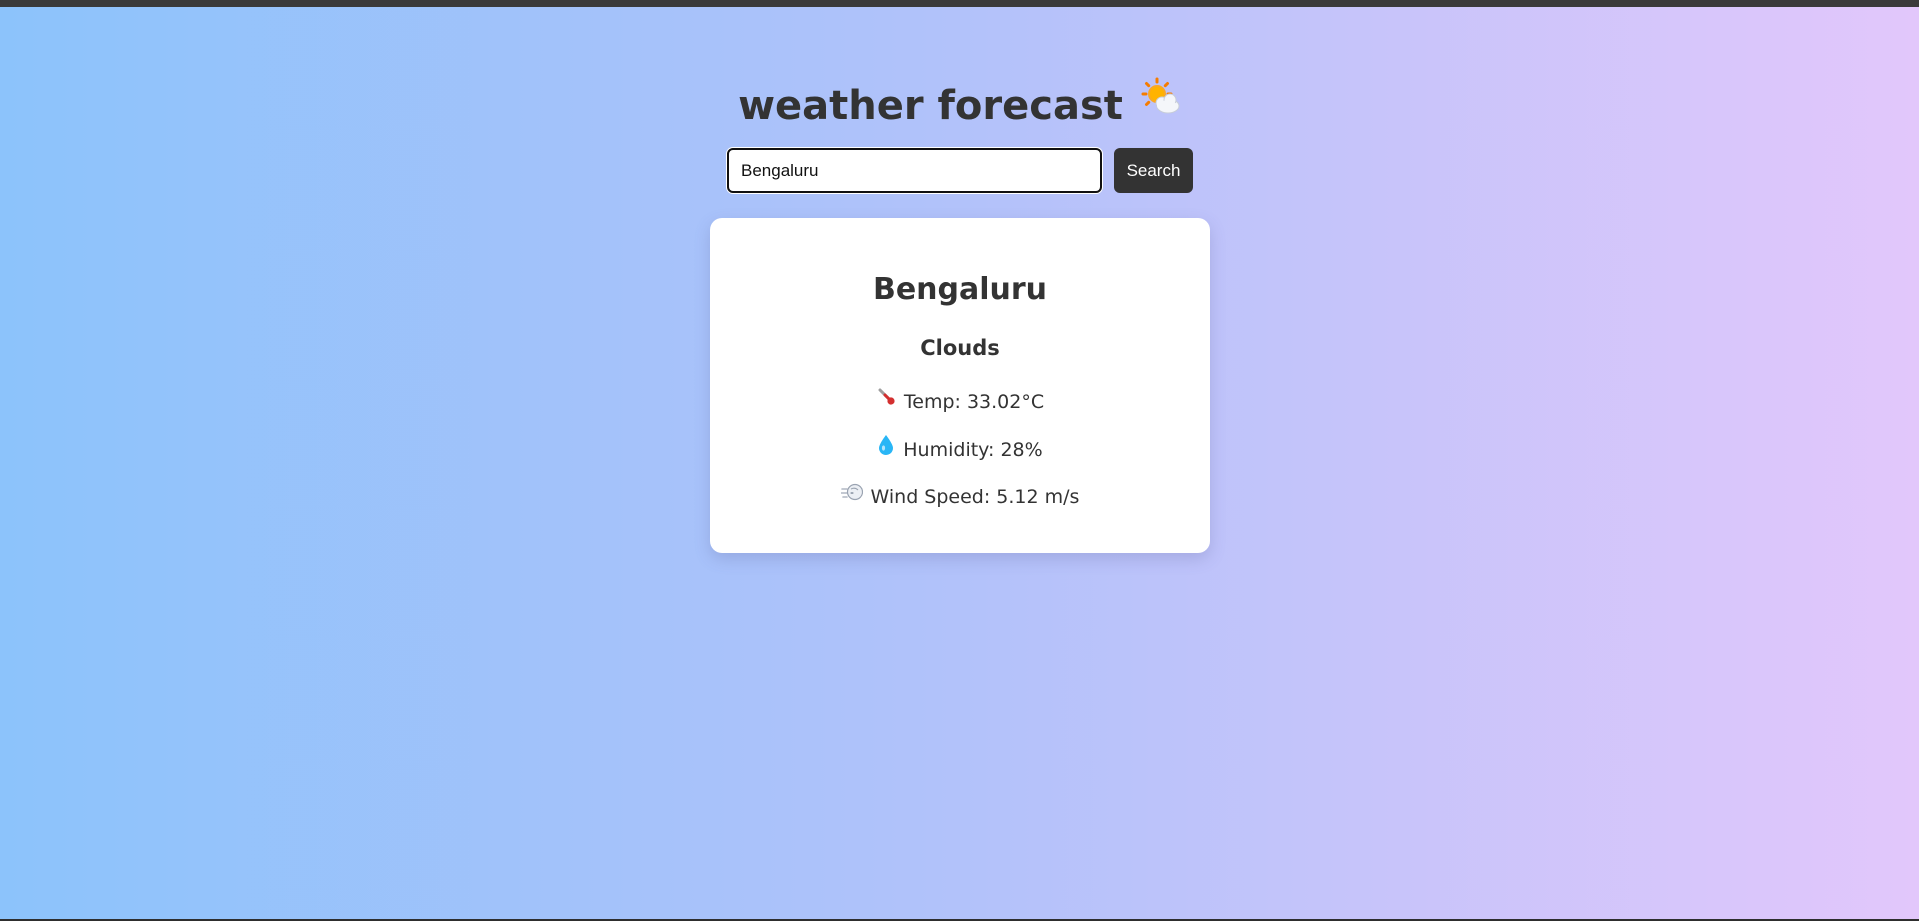 This screenshot has height=921, width=1919. What do you see at coordinates (886, 400) in the screenshot?
I see `thermometer-icon` at bounding box center [886, 400].